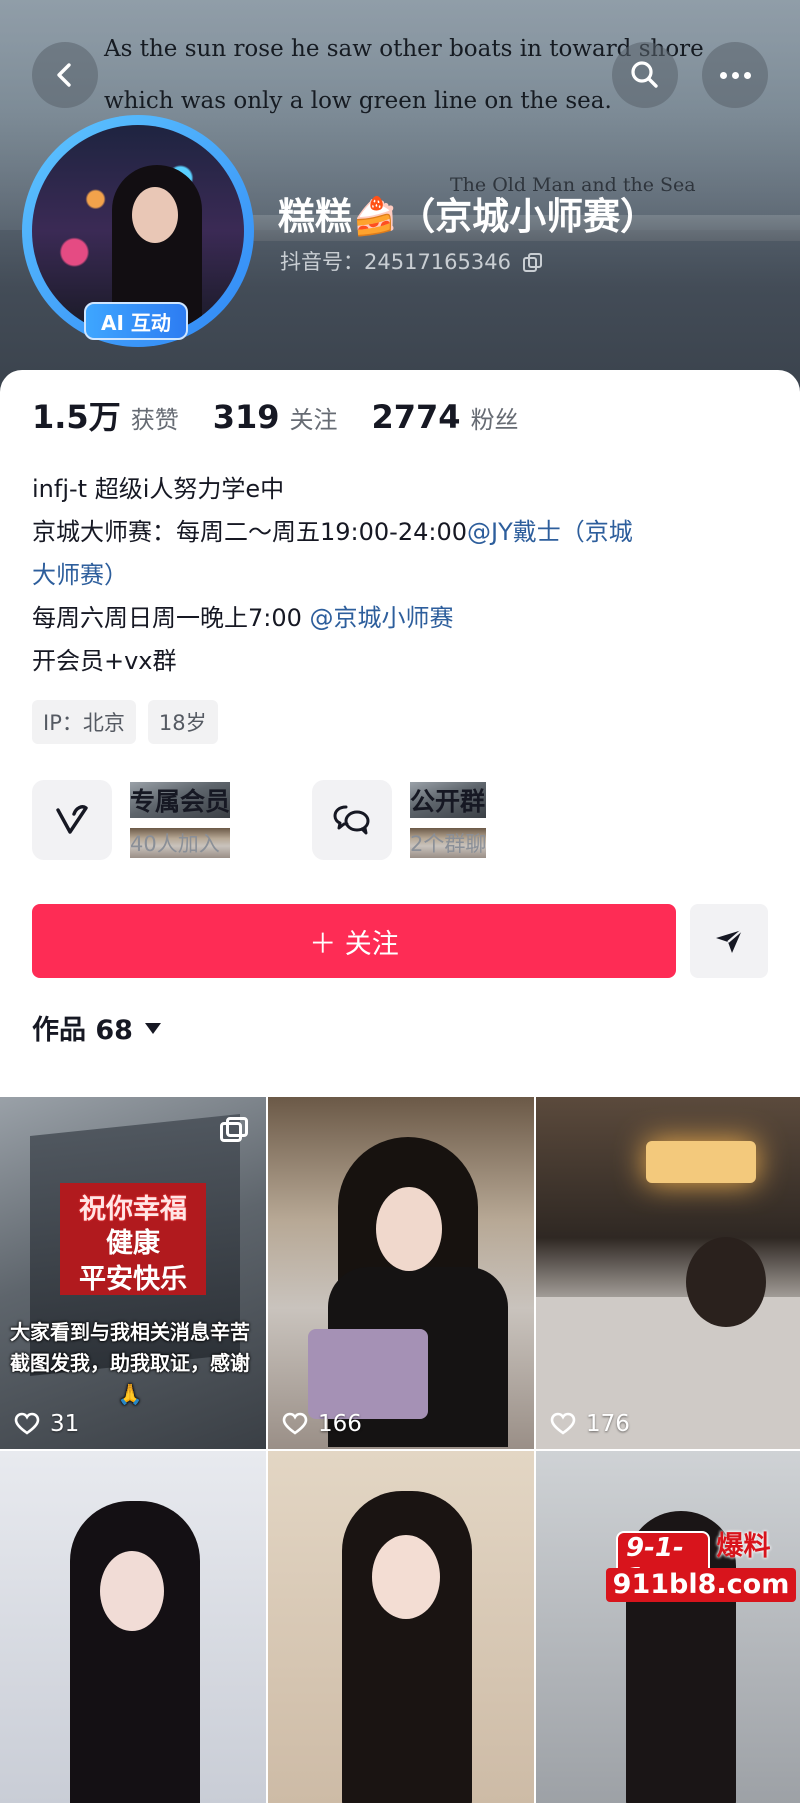 Image resolution: width=800 pixels, height=1803 pixels. What do you see at coordinates (133, 1243) in the screenshot?
I see `tile1-red-line2: 健康` at bounding box center [133, 1243].